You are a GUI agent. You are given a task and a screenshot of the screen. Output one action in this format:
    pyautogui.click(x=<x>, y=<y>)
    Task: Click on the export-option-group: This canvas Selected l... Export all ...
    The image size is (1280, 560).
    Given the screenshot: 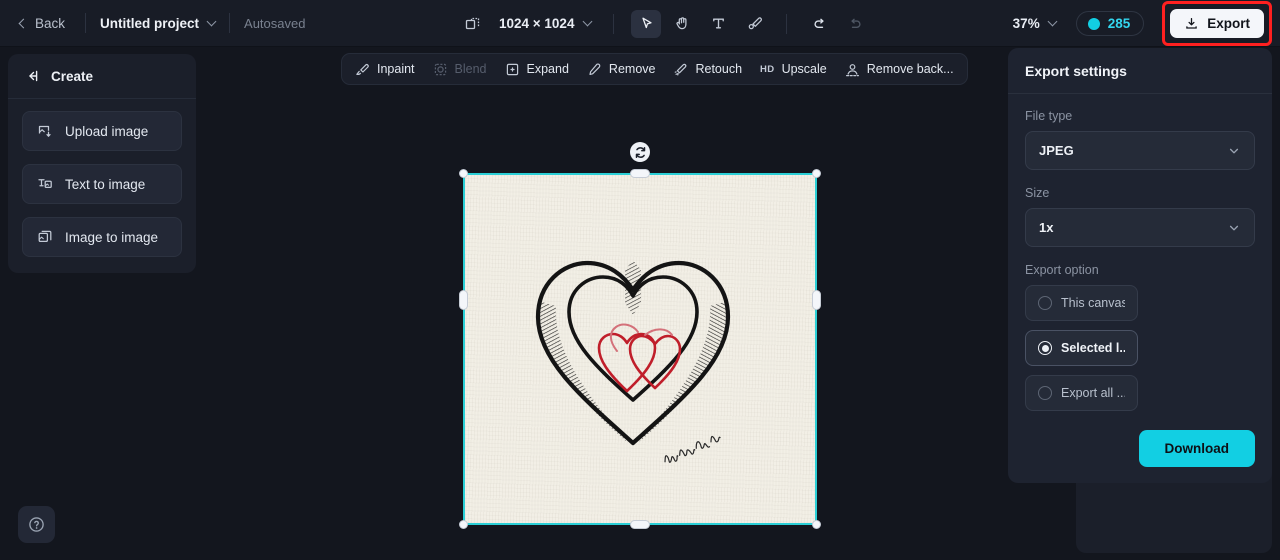 What is the action you would take?
    pyautogui.click(x=1140, y=348)
    